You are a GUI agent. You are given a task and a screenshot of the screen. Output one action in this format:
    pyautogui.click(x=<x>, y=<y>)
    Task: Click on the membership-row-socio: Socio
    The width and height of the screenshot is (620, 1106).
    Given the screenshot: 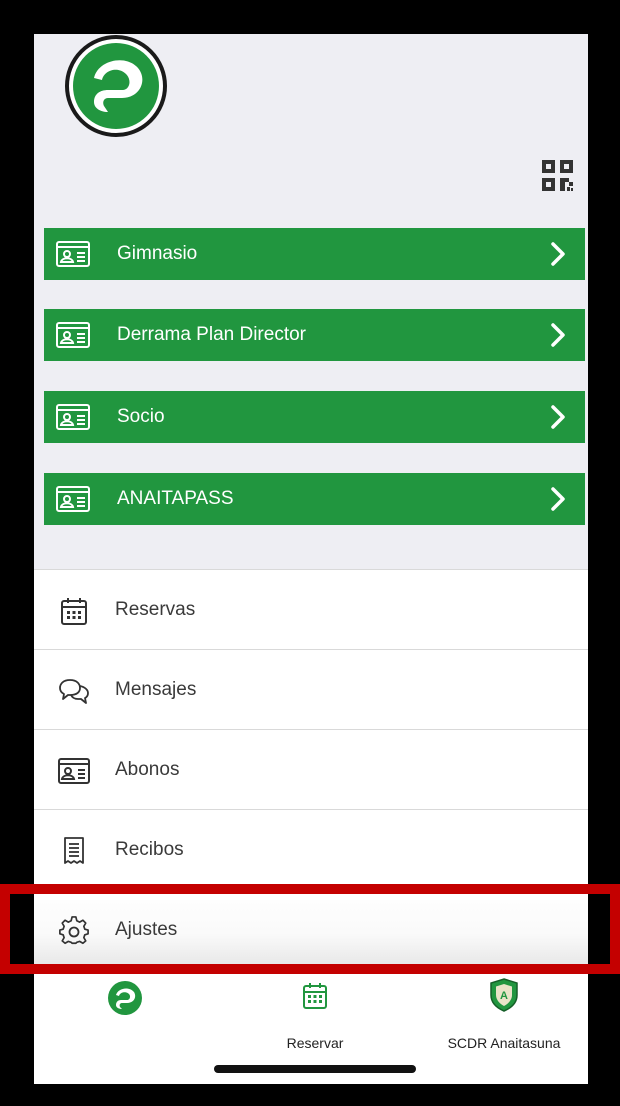 What is the action you would take?
    pyautogui.click(x=314, y=417)
    